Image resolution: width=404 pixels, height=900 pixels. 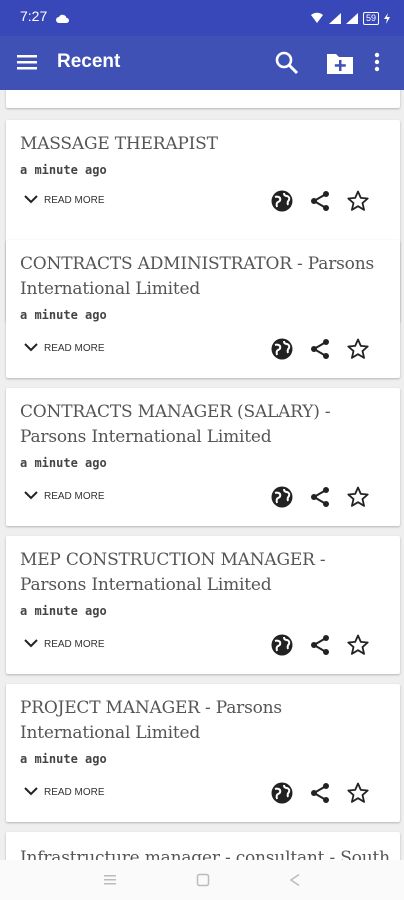 I want to click on cloud-icon, so click(x=63, y=18).